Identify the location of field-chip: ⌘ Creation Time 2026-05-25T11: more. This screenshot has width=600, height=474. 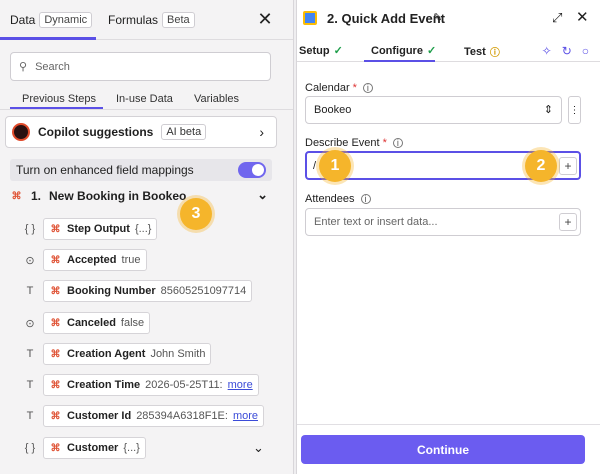
(151, 385).